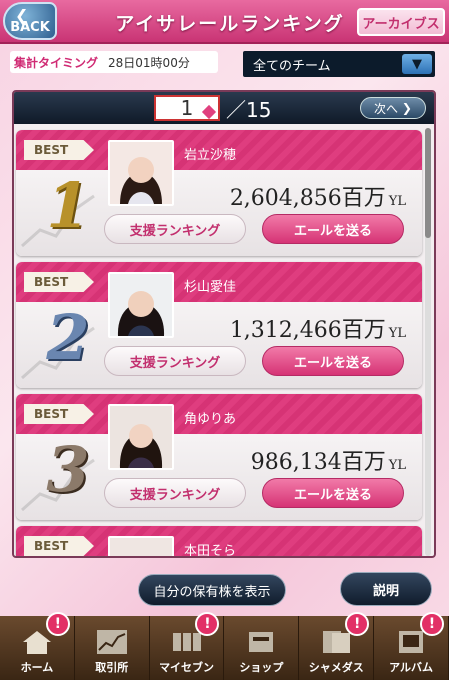  I want to click on total-pages: ／15, so click(249, 110).